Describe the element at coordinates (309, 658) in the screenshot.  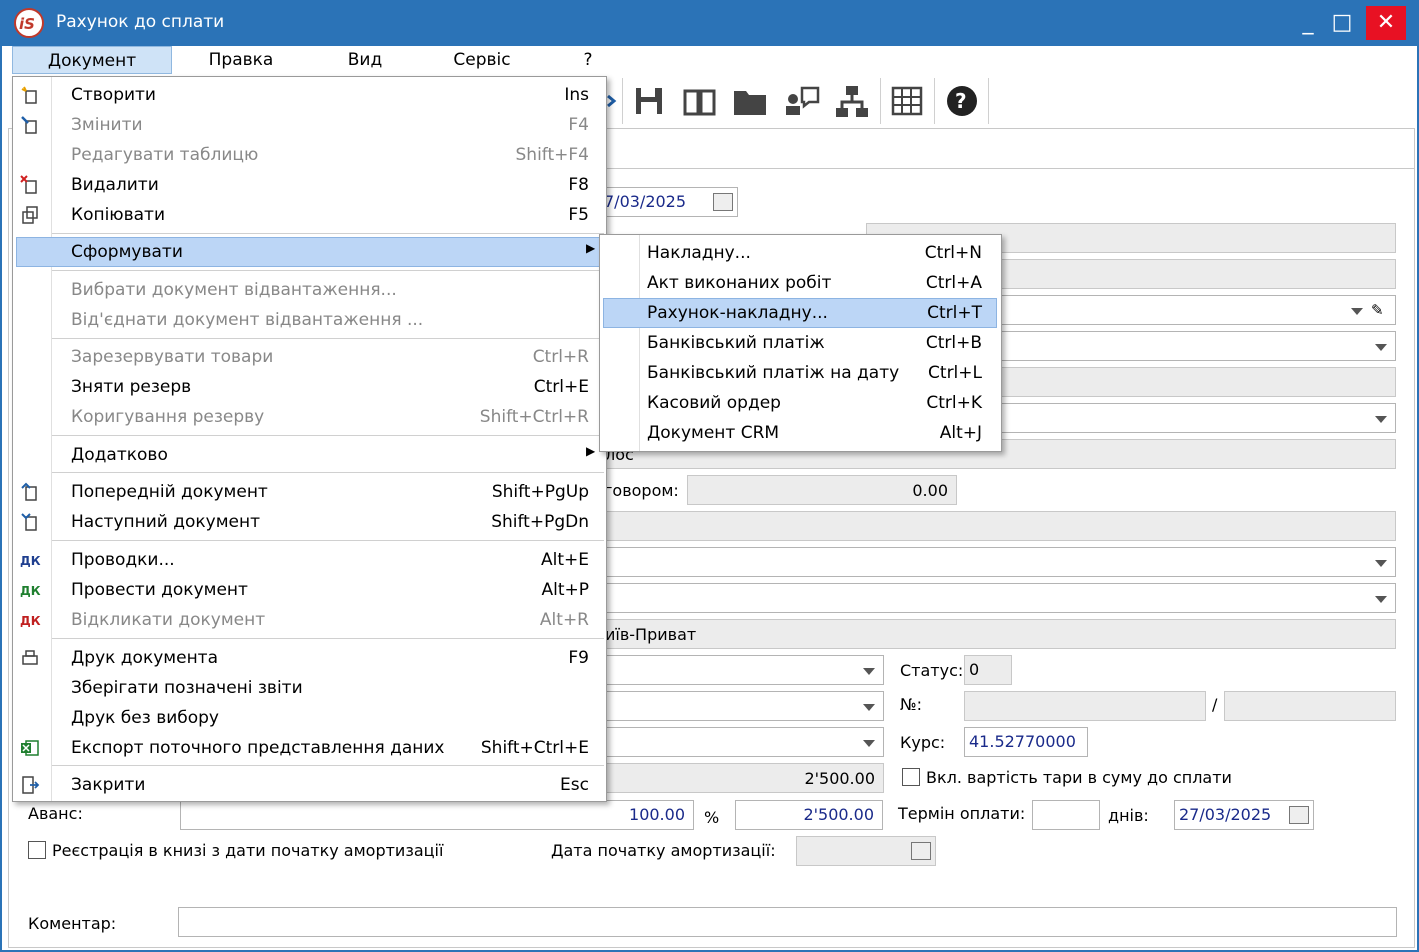
I see `menu-item-print: Друк документа F9` at that location.